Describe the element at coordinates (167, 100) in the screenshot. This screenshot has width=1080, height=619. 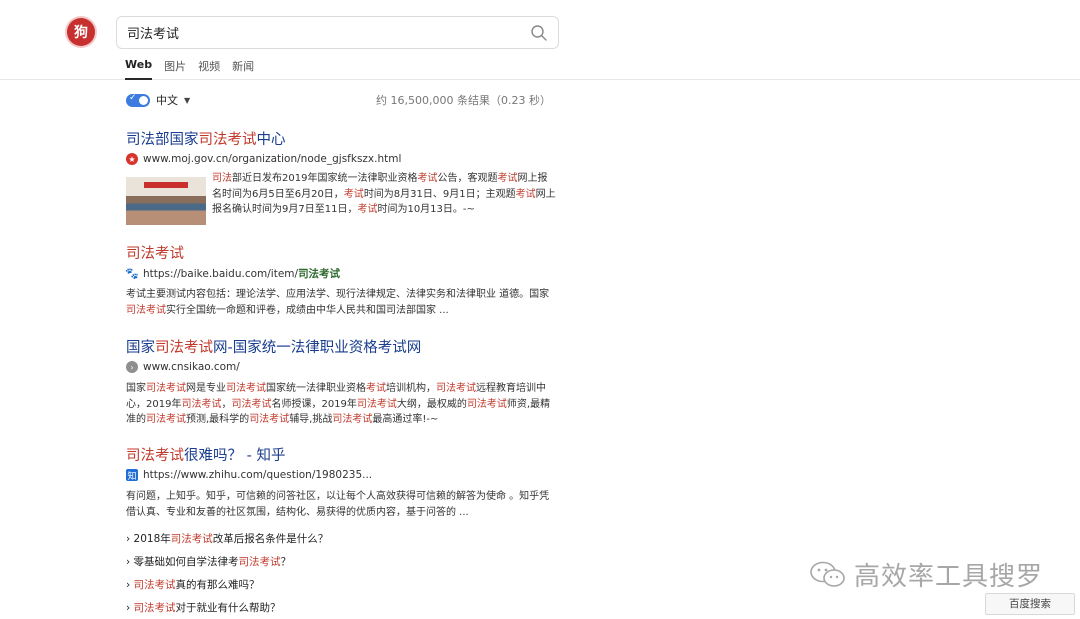
I see `language-label: 中文` at that location.